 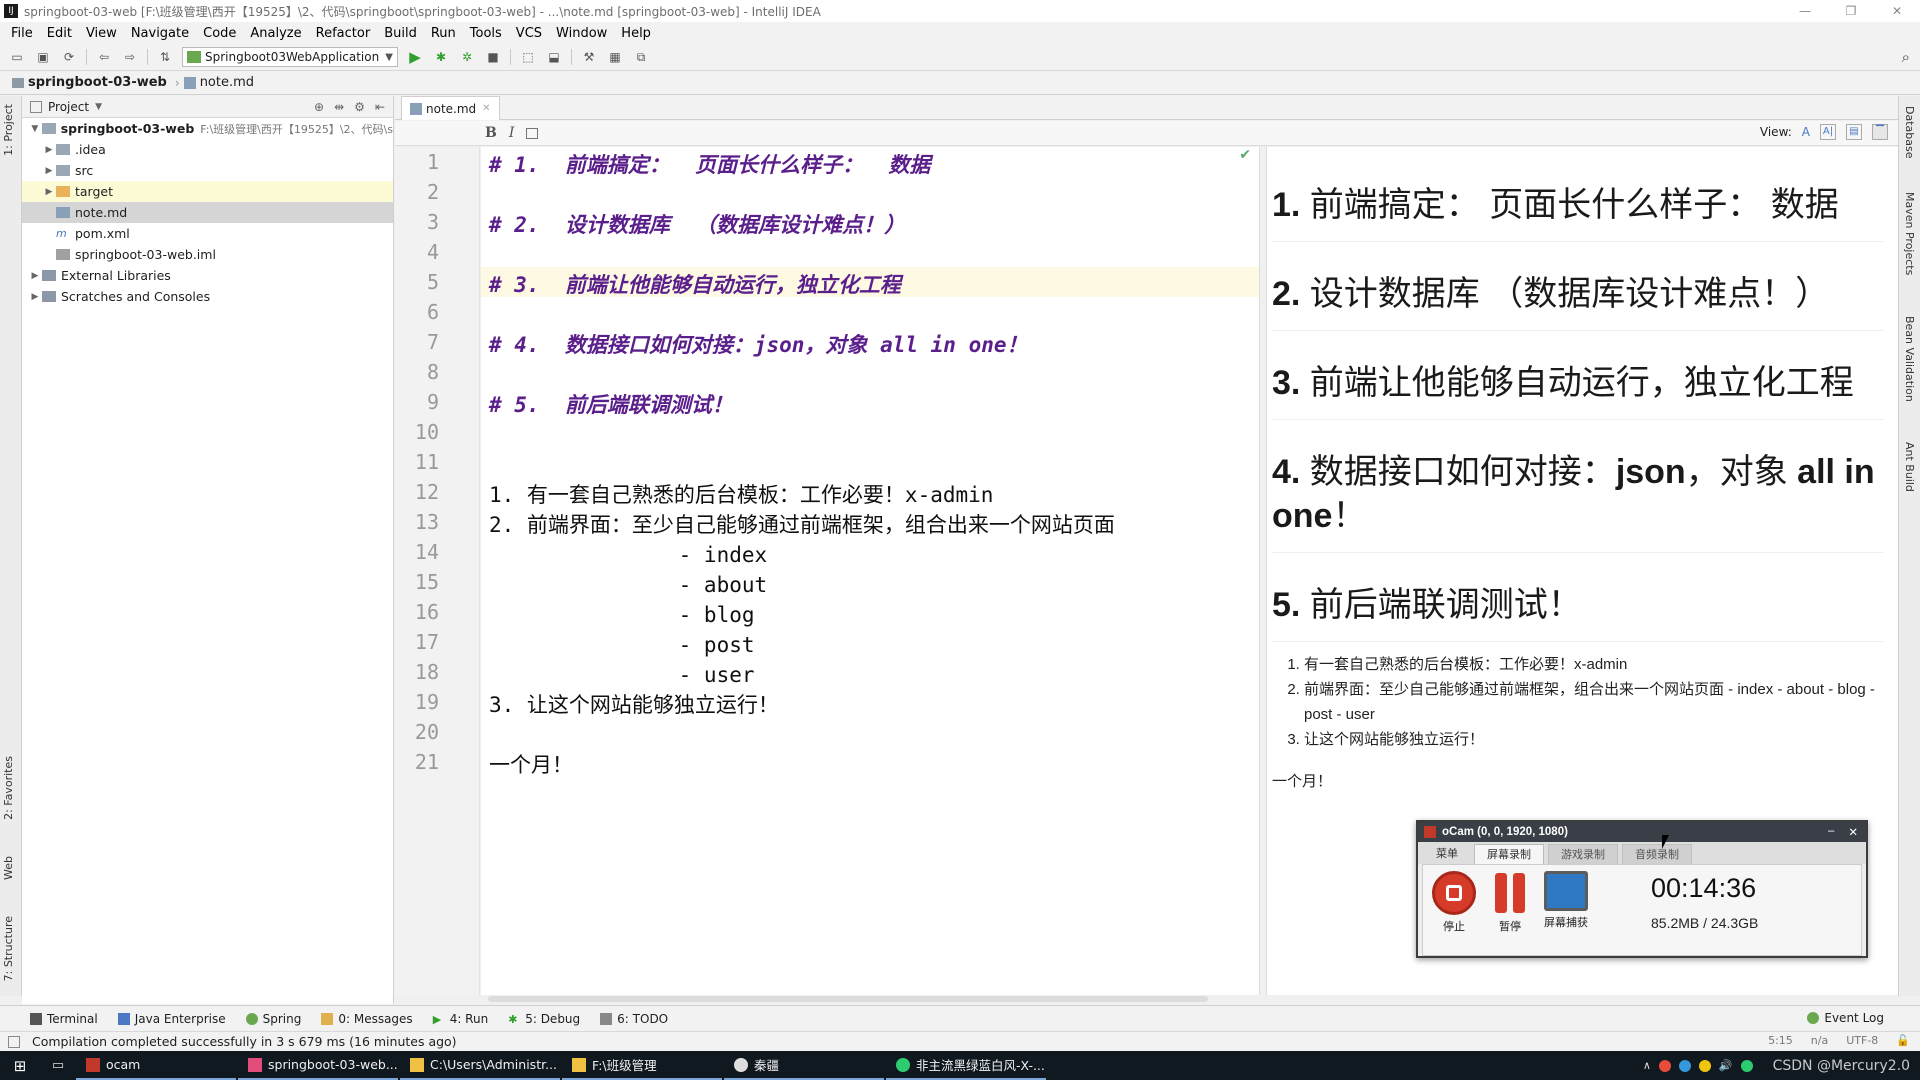 I want to click on menu-build: Build, so click(x=400, y=33).